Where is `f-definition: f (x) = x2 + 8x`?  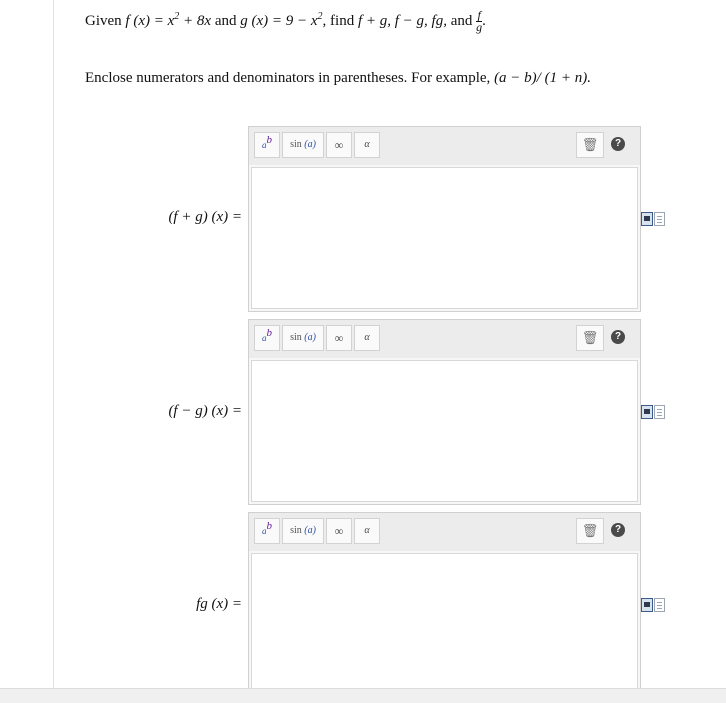 f-definition: f (x) = x2 + 8x is located at coordinates (168, 19).